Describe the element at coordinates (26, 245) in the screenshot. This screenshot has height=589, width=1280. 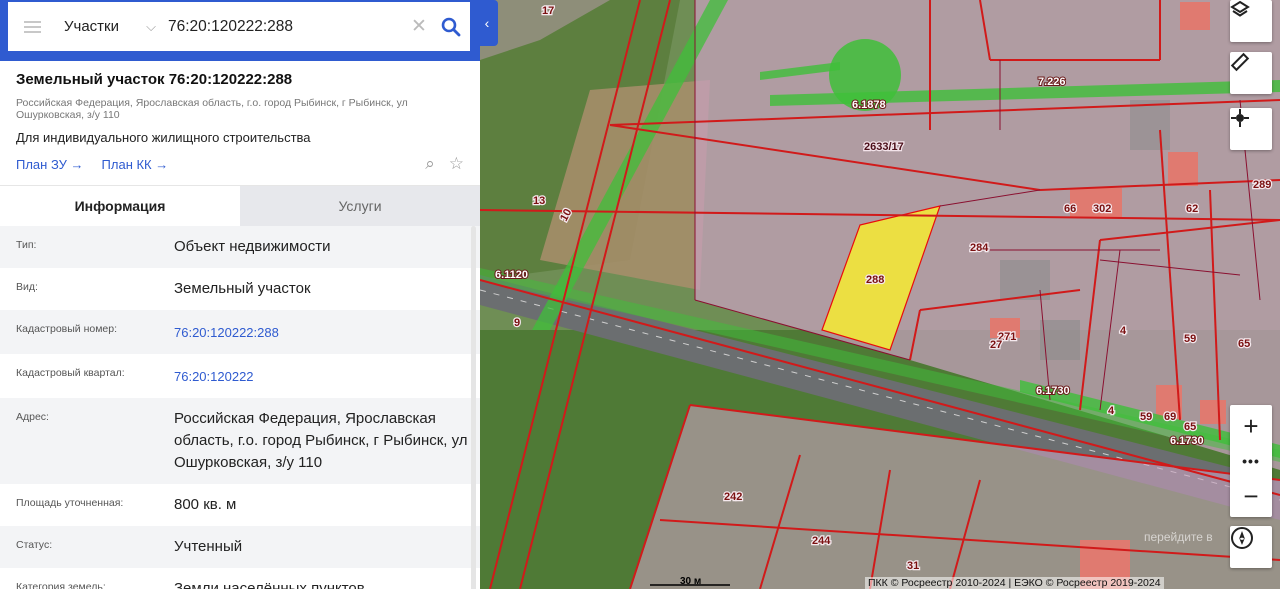
I see `prop-label: Тип:` at that location.